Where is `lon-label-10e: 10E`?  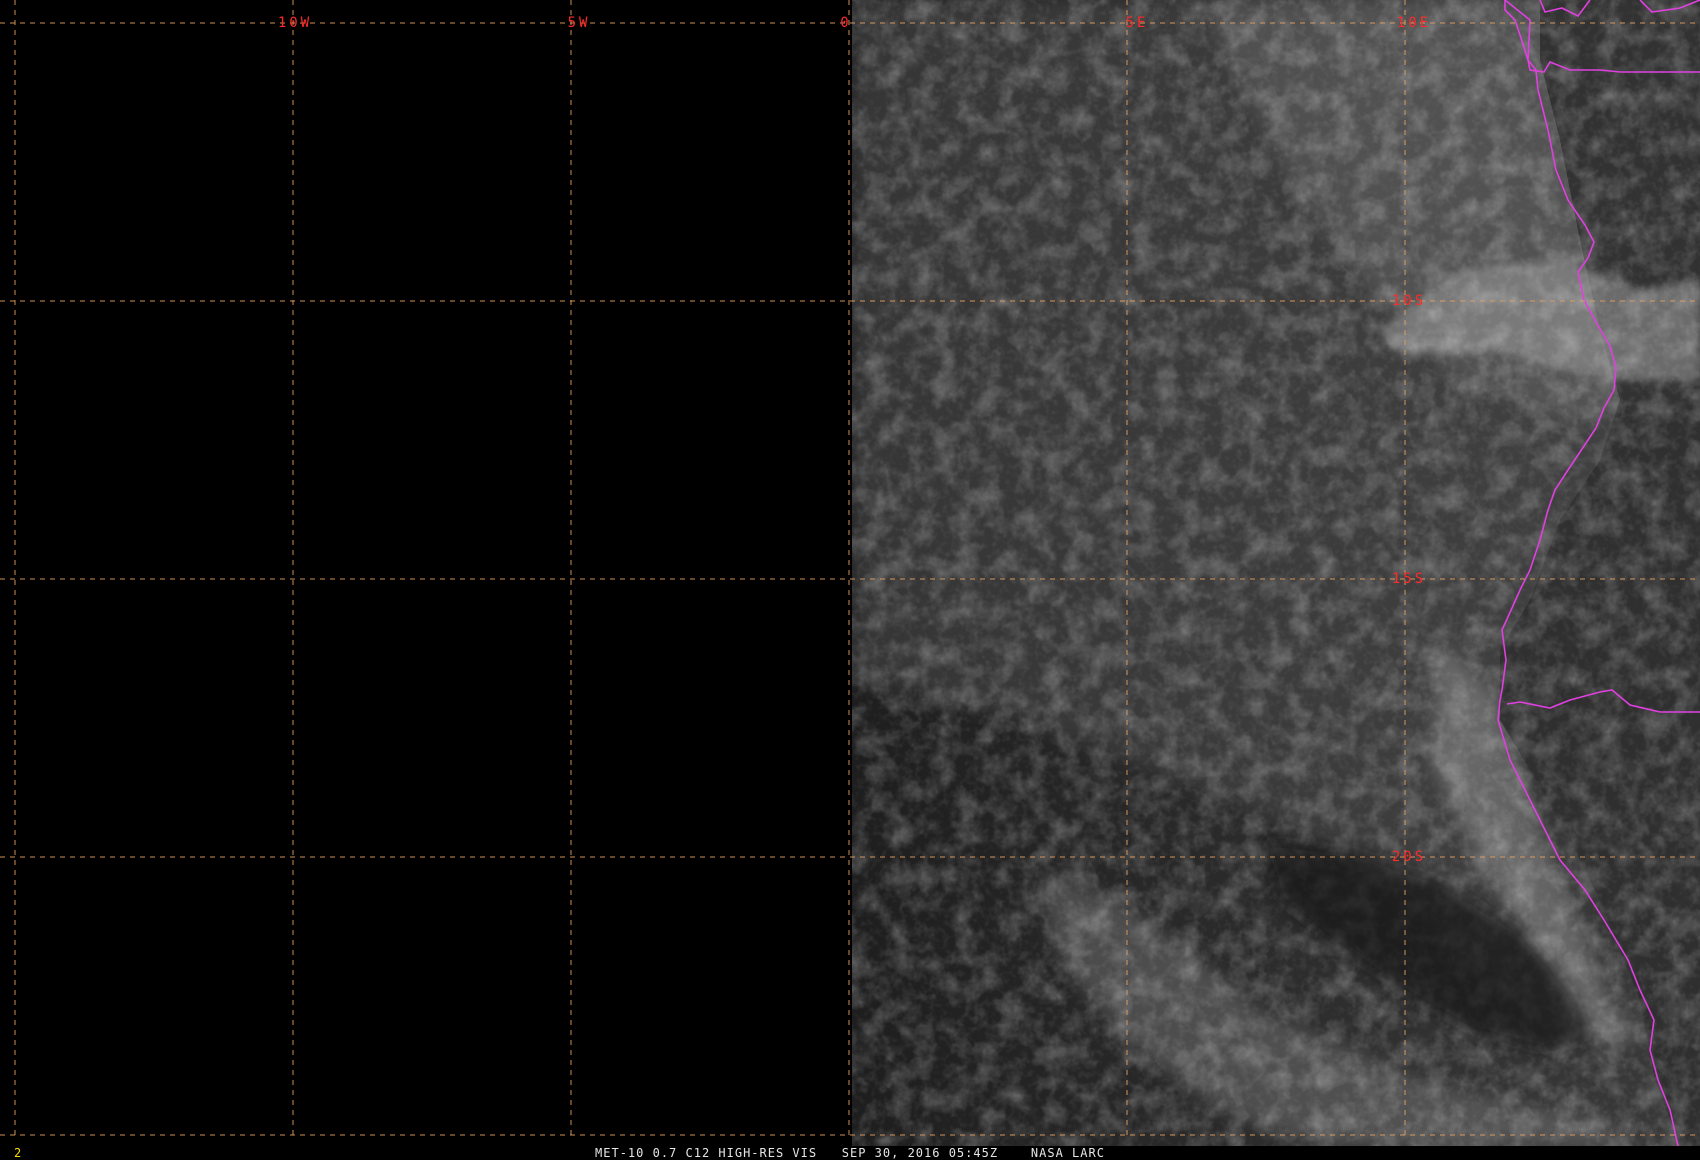 lon-label-10e: 10E is located at coordinates (1414, 23).